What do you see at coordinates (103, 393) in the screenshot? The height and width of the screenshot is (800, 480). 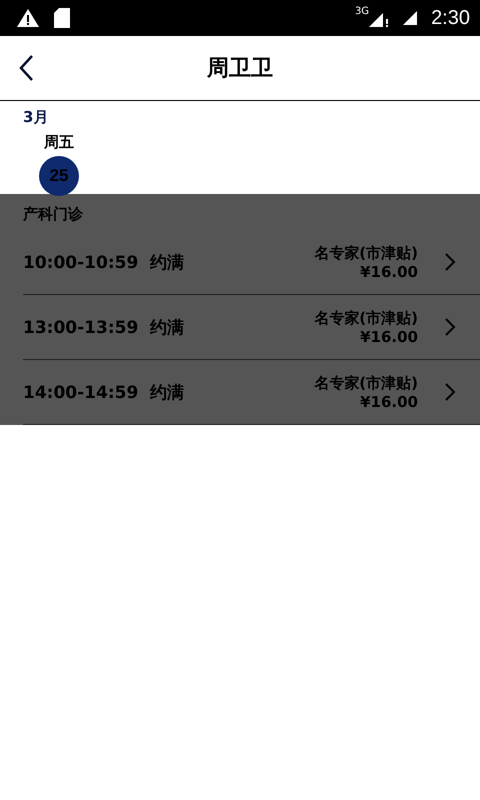 I see `slot-time: 14:00-14:59 约满` at bounding box center [103, 393].